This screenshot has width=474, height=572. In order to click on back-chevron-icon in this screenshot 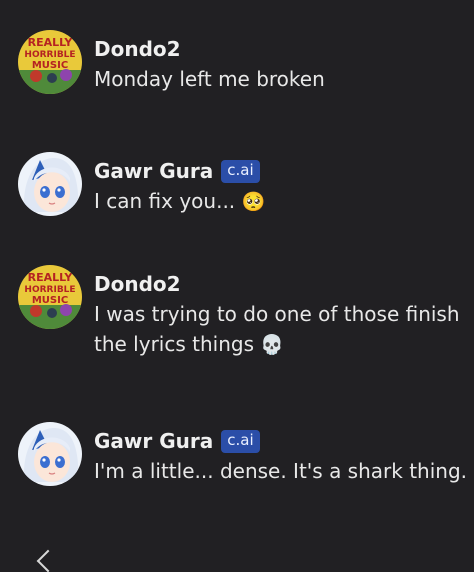, I will do `click(48, 560)`.